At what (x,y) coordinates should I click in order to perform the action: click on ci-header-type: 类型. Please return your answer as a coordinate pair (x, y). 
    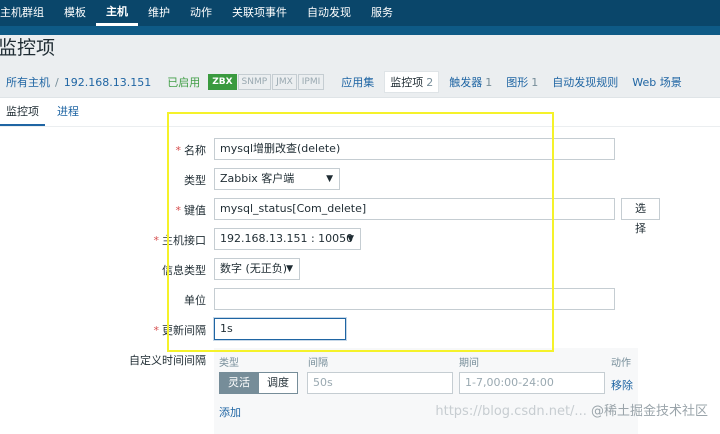
    Looking at the image, I should click on (229, 363).